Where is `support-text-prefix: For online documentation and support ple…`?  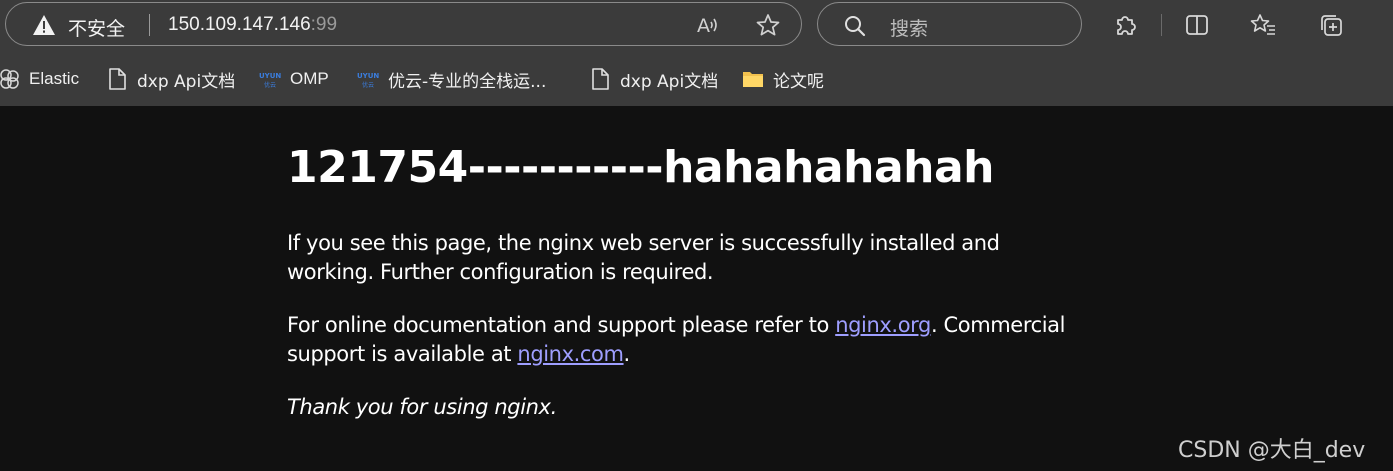
support-text-prefix: For online documentation and support ple… is located at coordinates (561, 325).